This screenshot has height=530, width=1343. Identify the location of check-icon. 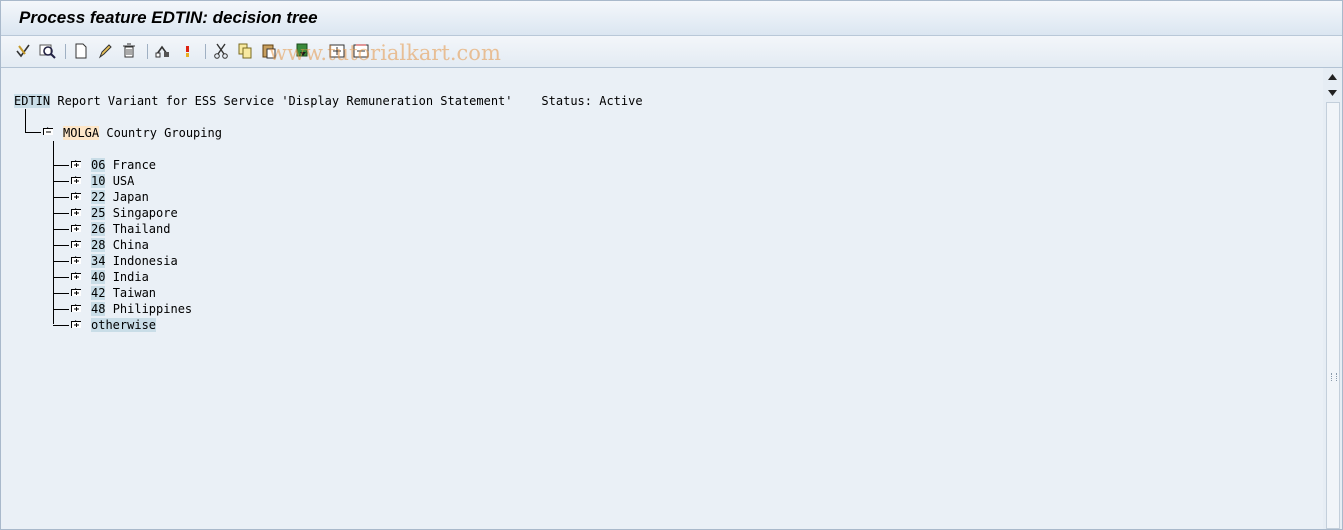
(23, 51).